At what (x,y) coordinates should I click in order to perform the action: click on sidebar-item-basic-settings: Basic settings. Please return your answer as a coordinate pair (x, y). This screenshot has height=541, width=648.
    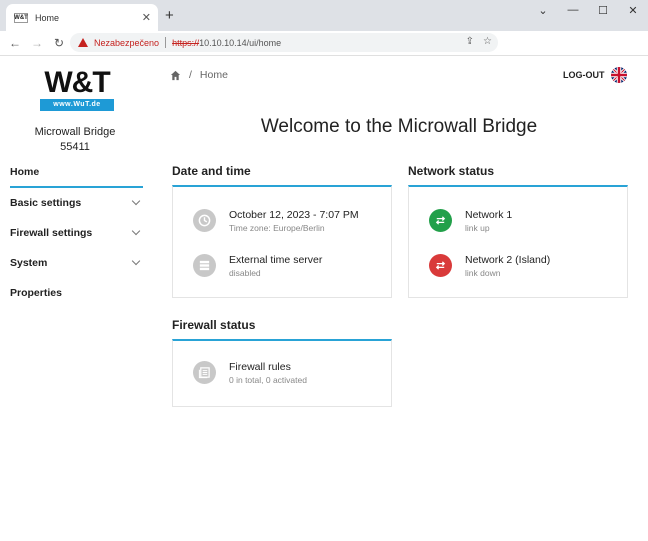
    Looking at the image, I should click on (76, 203).